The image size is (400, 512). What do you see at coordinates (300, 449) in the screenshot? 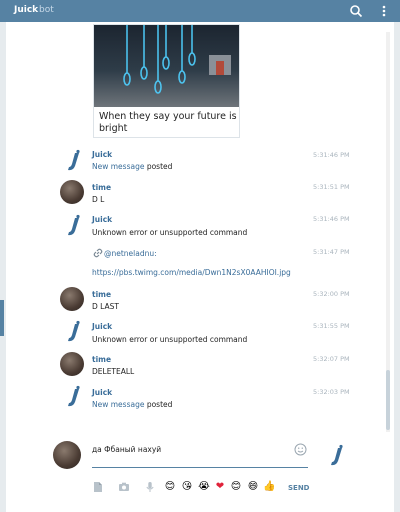
I see `emoji-panel-icon` at bounding box center [300, 449].